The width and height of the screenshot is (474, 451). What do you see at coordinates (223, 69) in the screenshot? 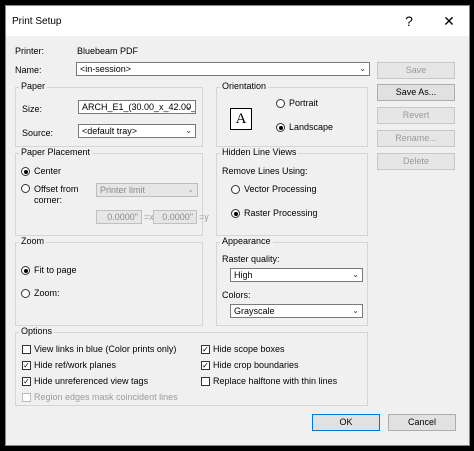
I see `name-select: <in-session> ⌄` at bounding box center [223, 69].